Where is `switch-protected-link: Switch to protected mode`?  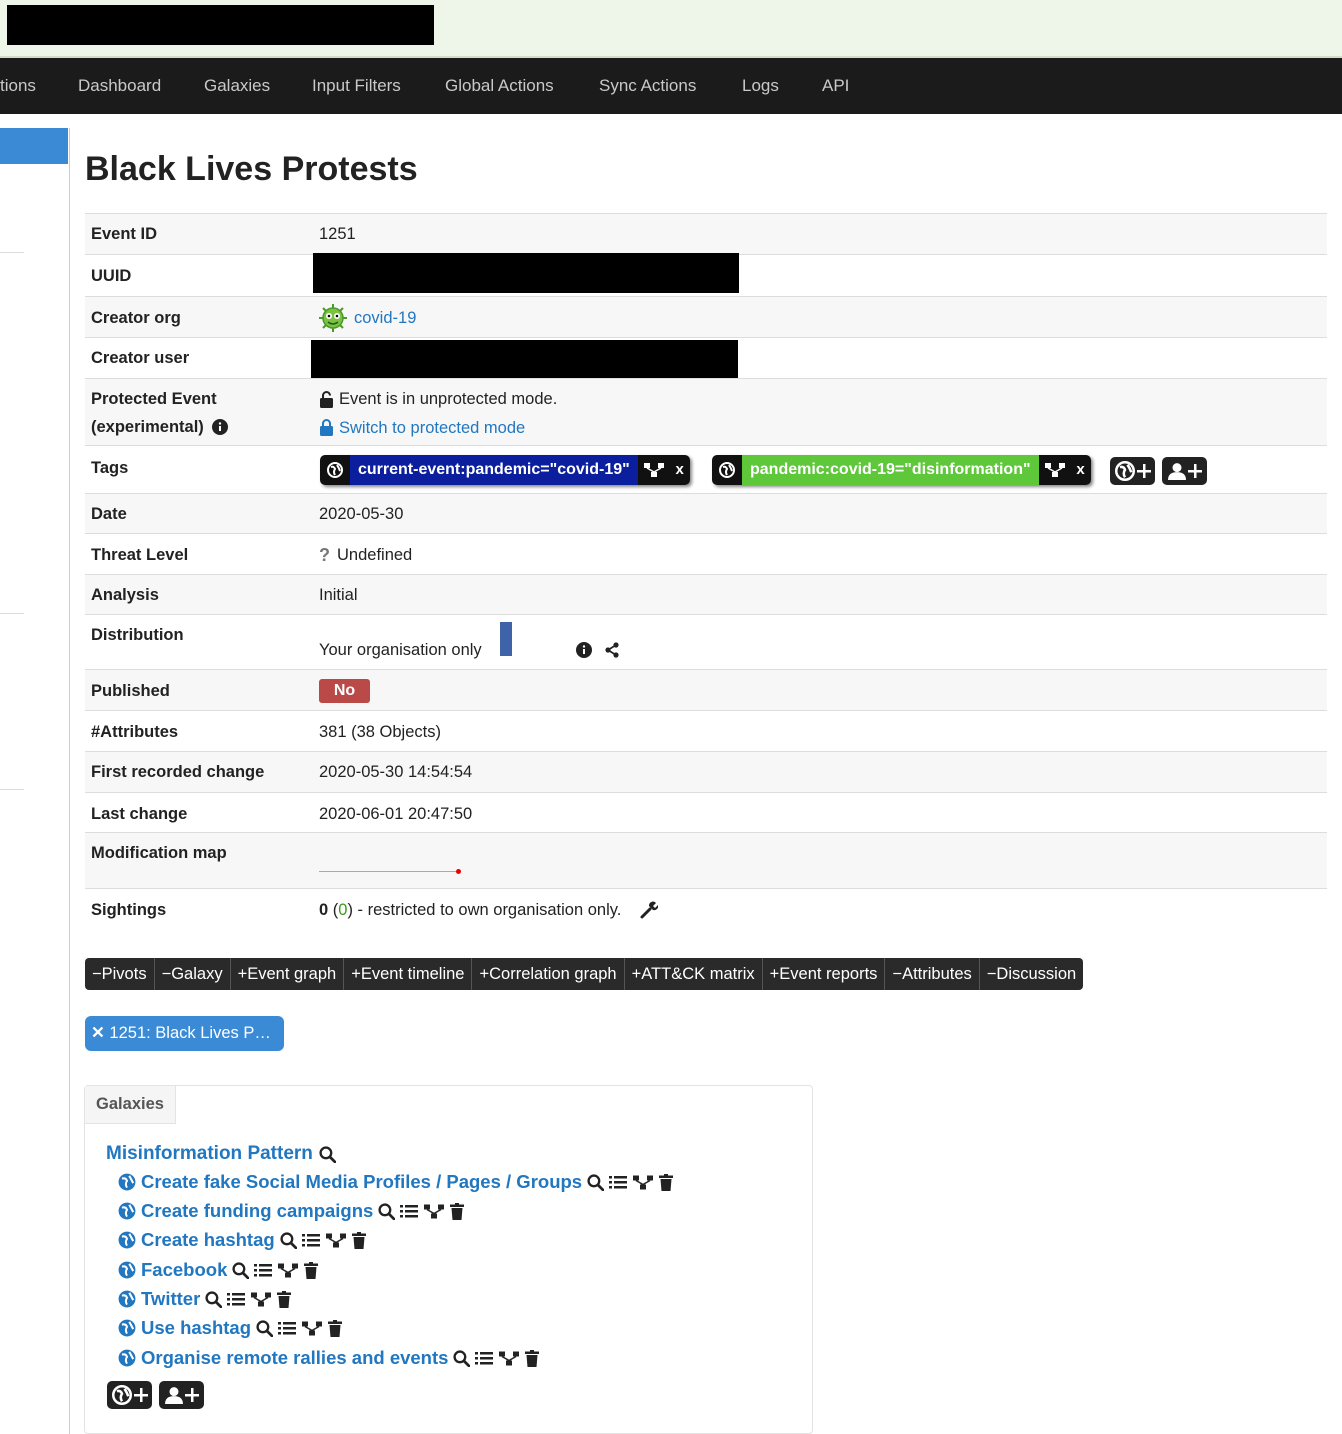
switch-protected-link: Switch to protected mode is located at coordinates (432, 428).